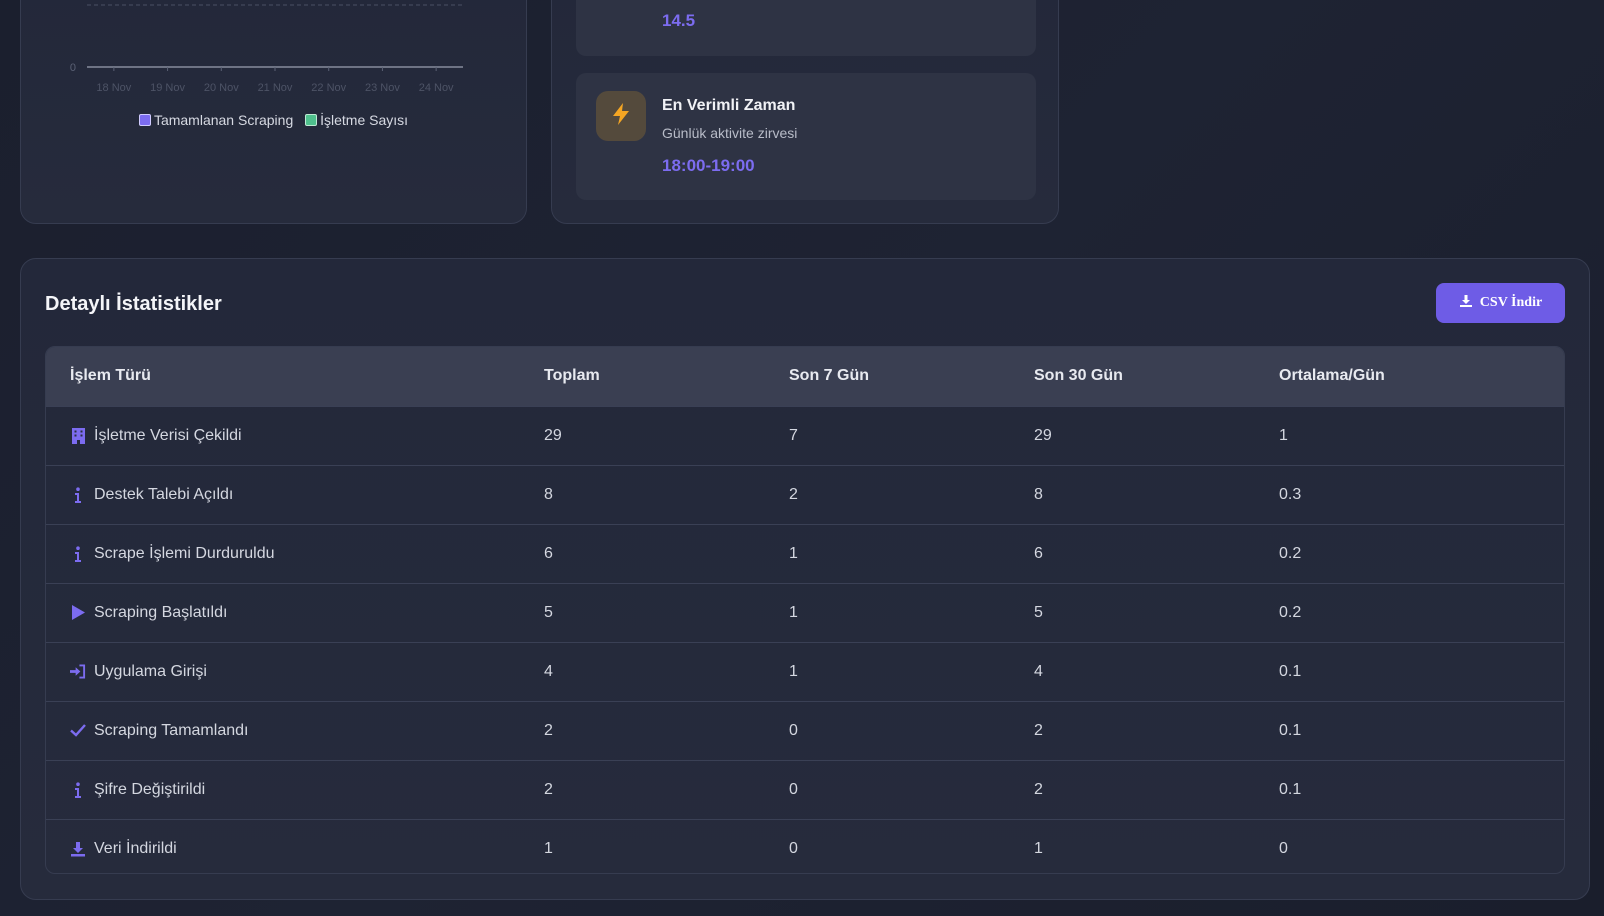 This screenshot has height=916, width=1604. Describe the element at coordinates (642, 376) in the screenshot. I see `column-header-total: Toplam` at that location.